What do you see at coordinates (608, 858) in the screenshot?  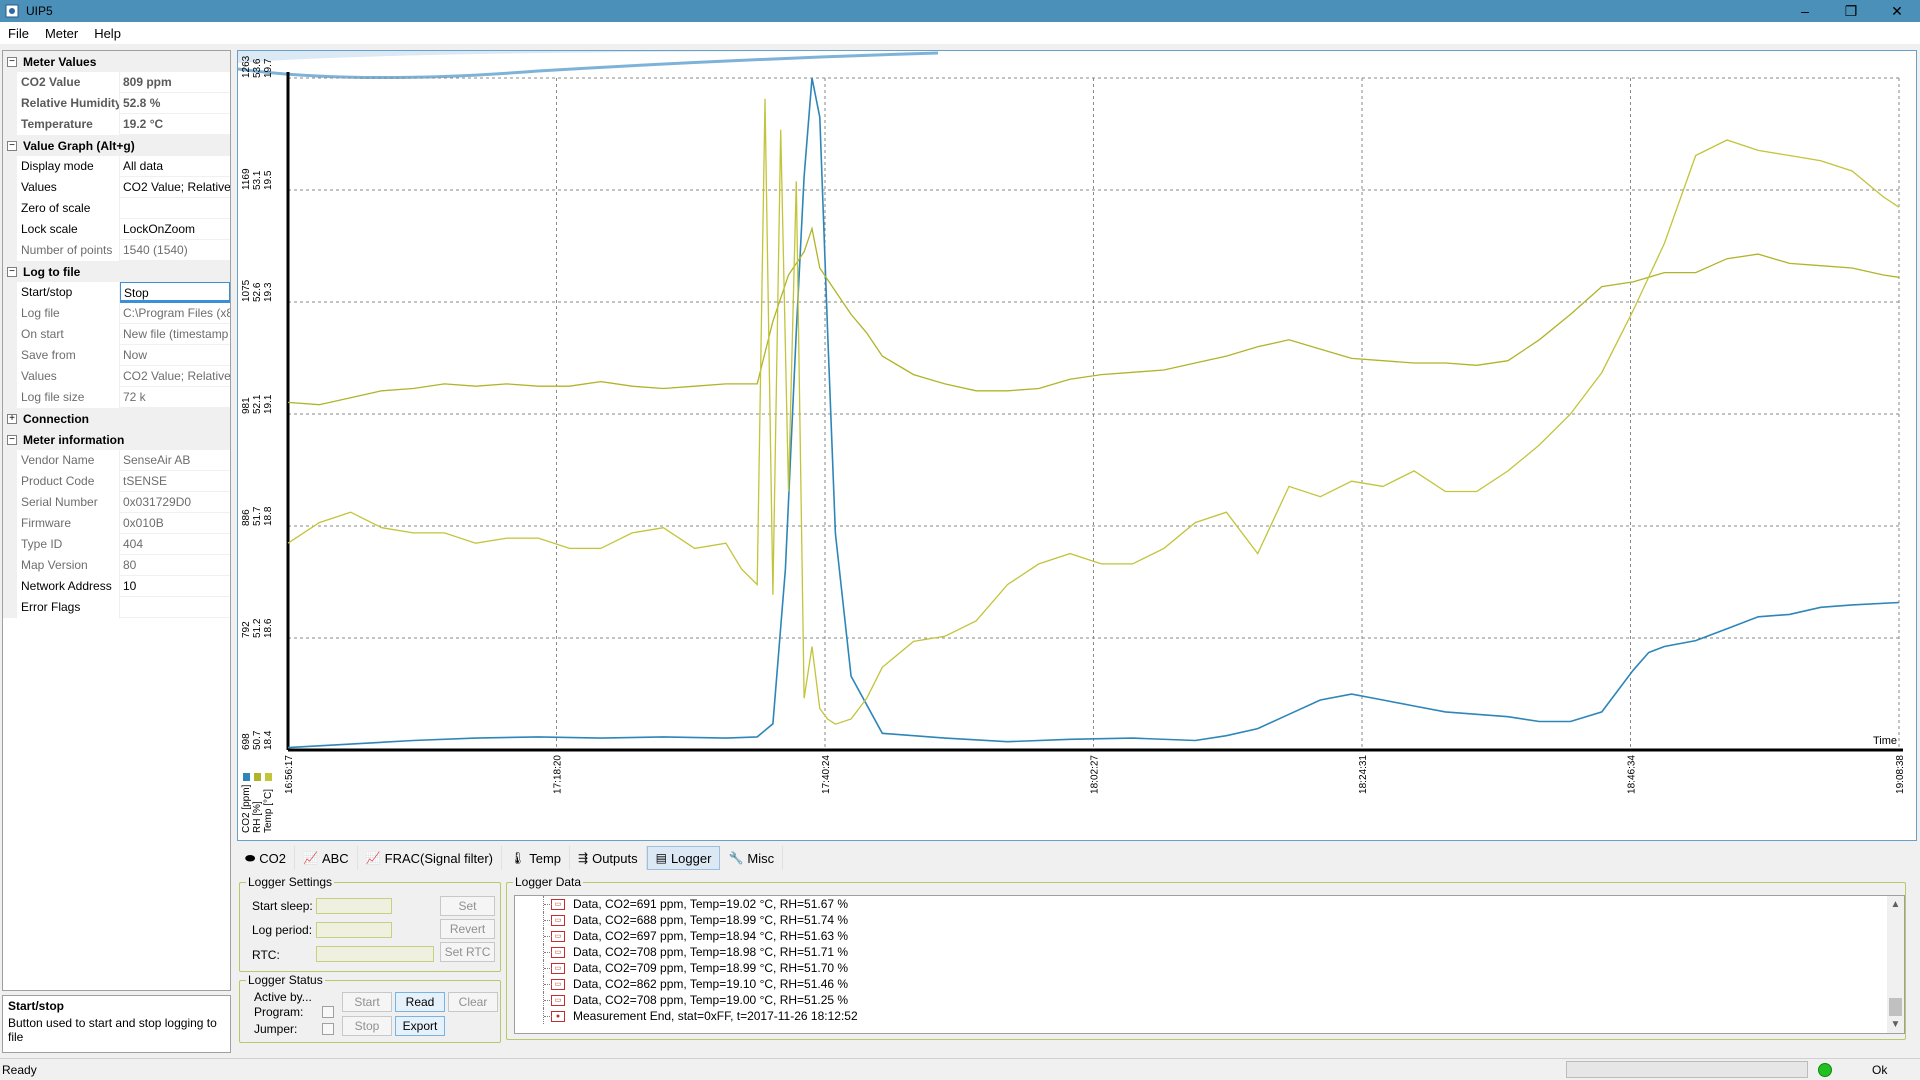 I see `tab-outputs: ⇶ Outputs` at bounding box center [608, 858].